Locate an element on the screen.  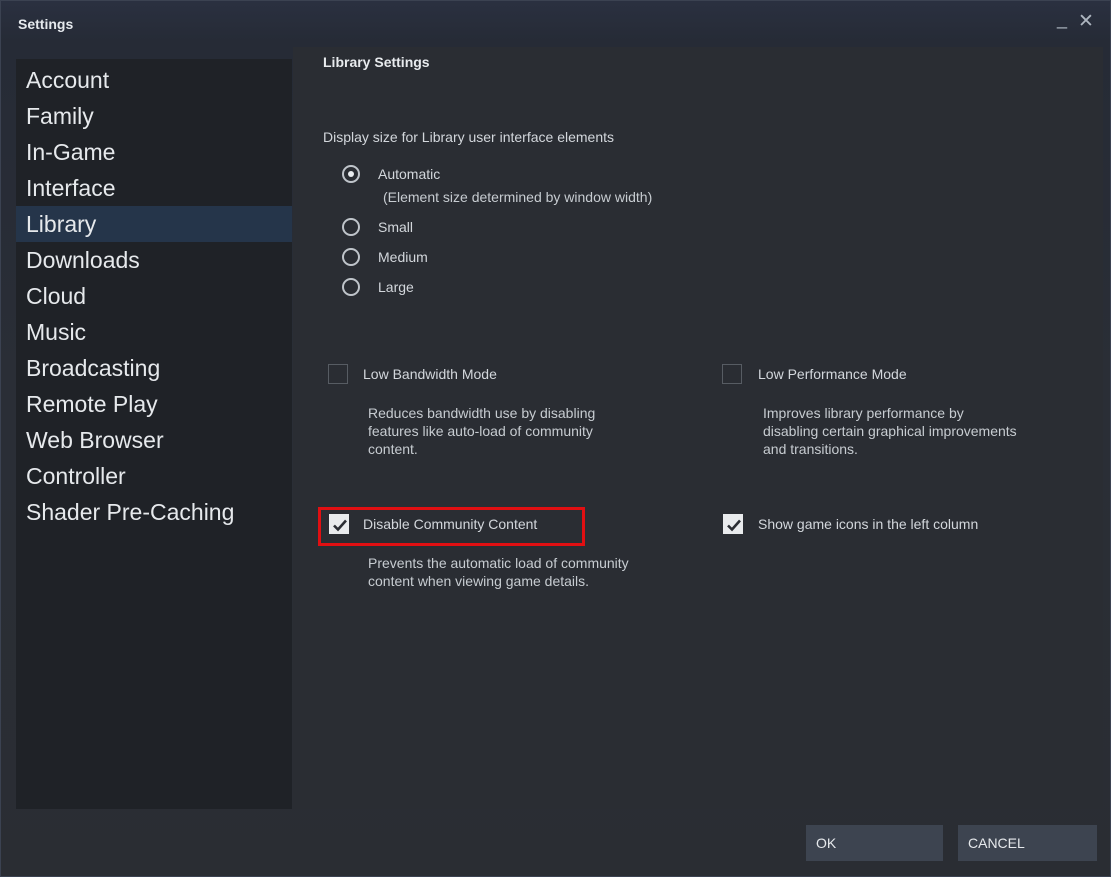
sidebar-item-downloads: Downloads is located at coordinates (154, 260).